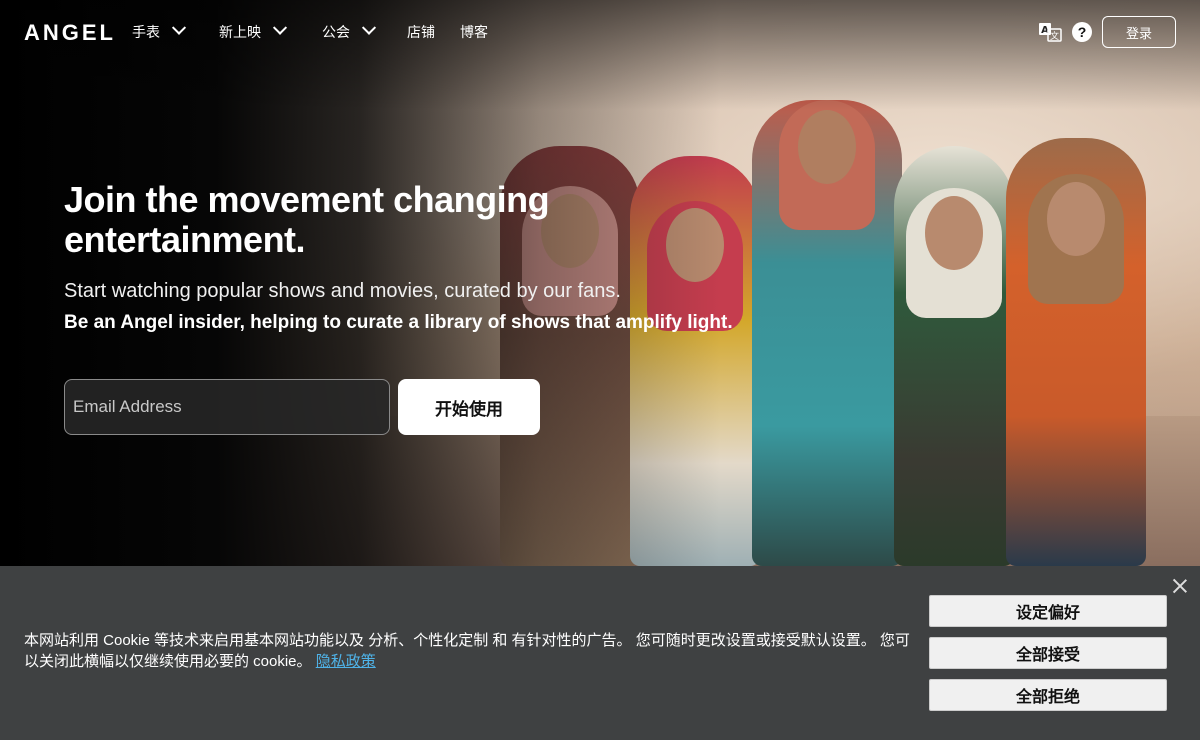  I want to click on nav-item-label: 公会, so click(336, 32).